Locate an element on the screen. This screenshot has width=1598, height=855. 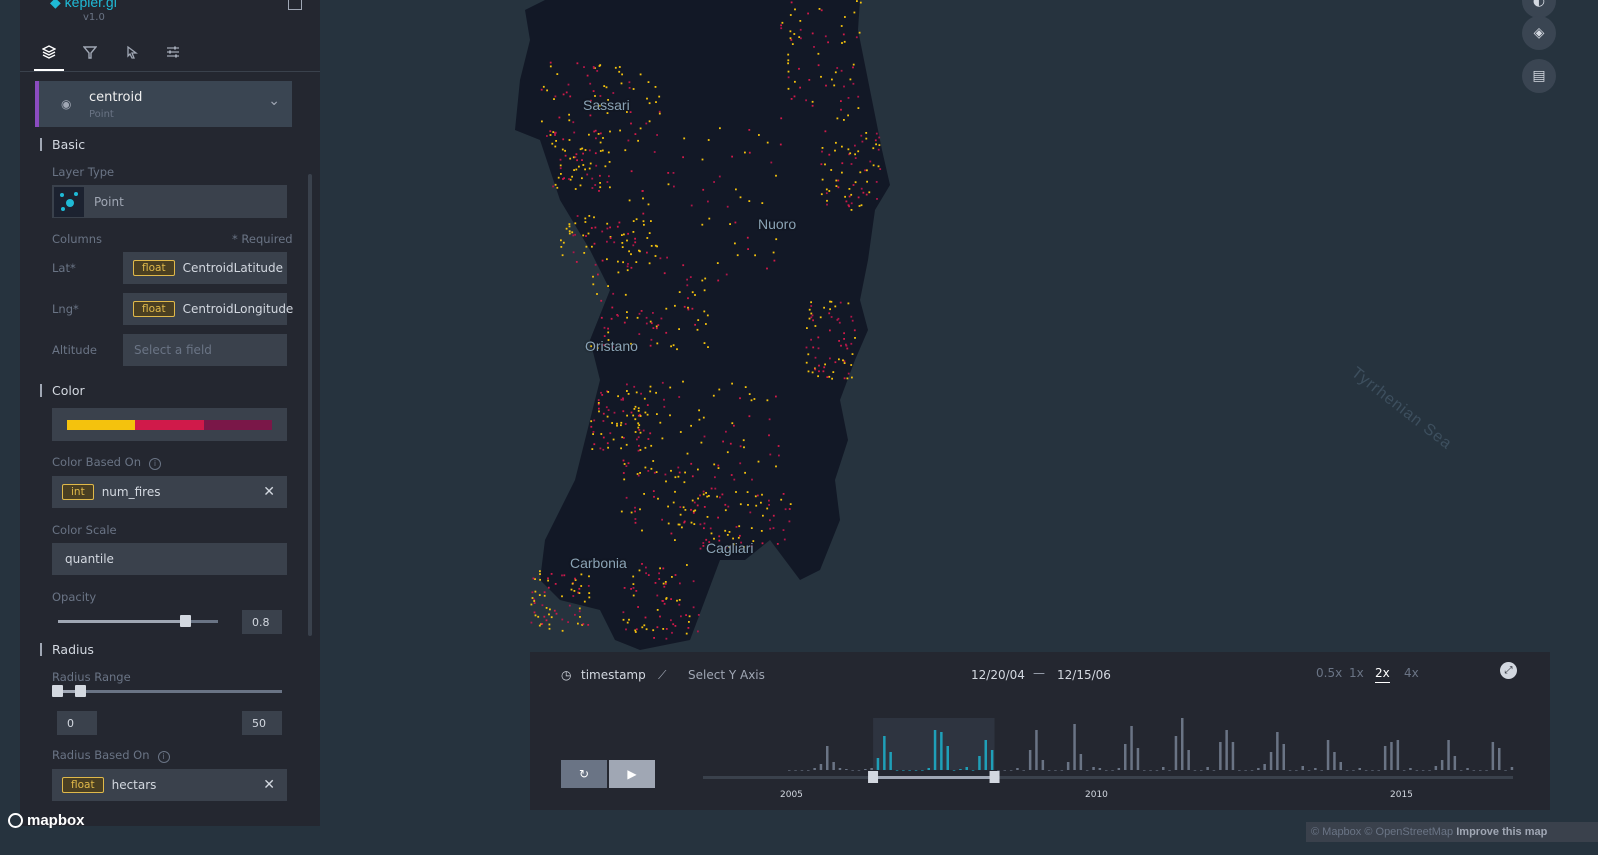
color-palette-select is located at coordinates (169, 424).